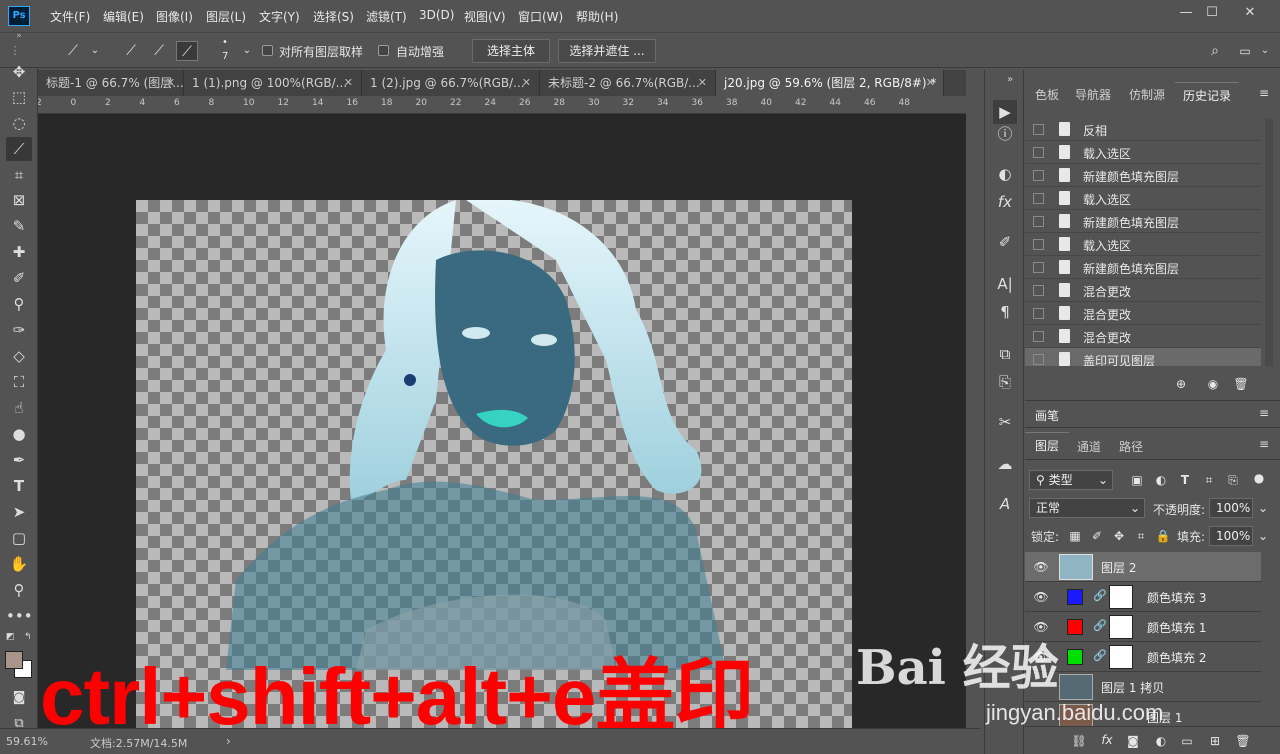 The image size is (1280, 754). What do you see at coordinates (1215, 51) in the screenshot?
I see `search-icon: ⌕` at bounding box center [1215, 51].